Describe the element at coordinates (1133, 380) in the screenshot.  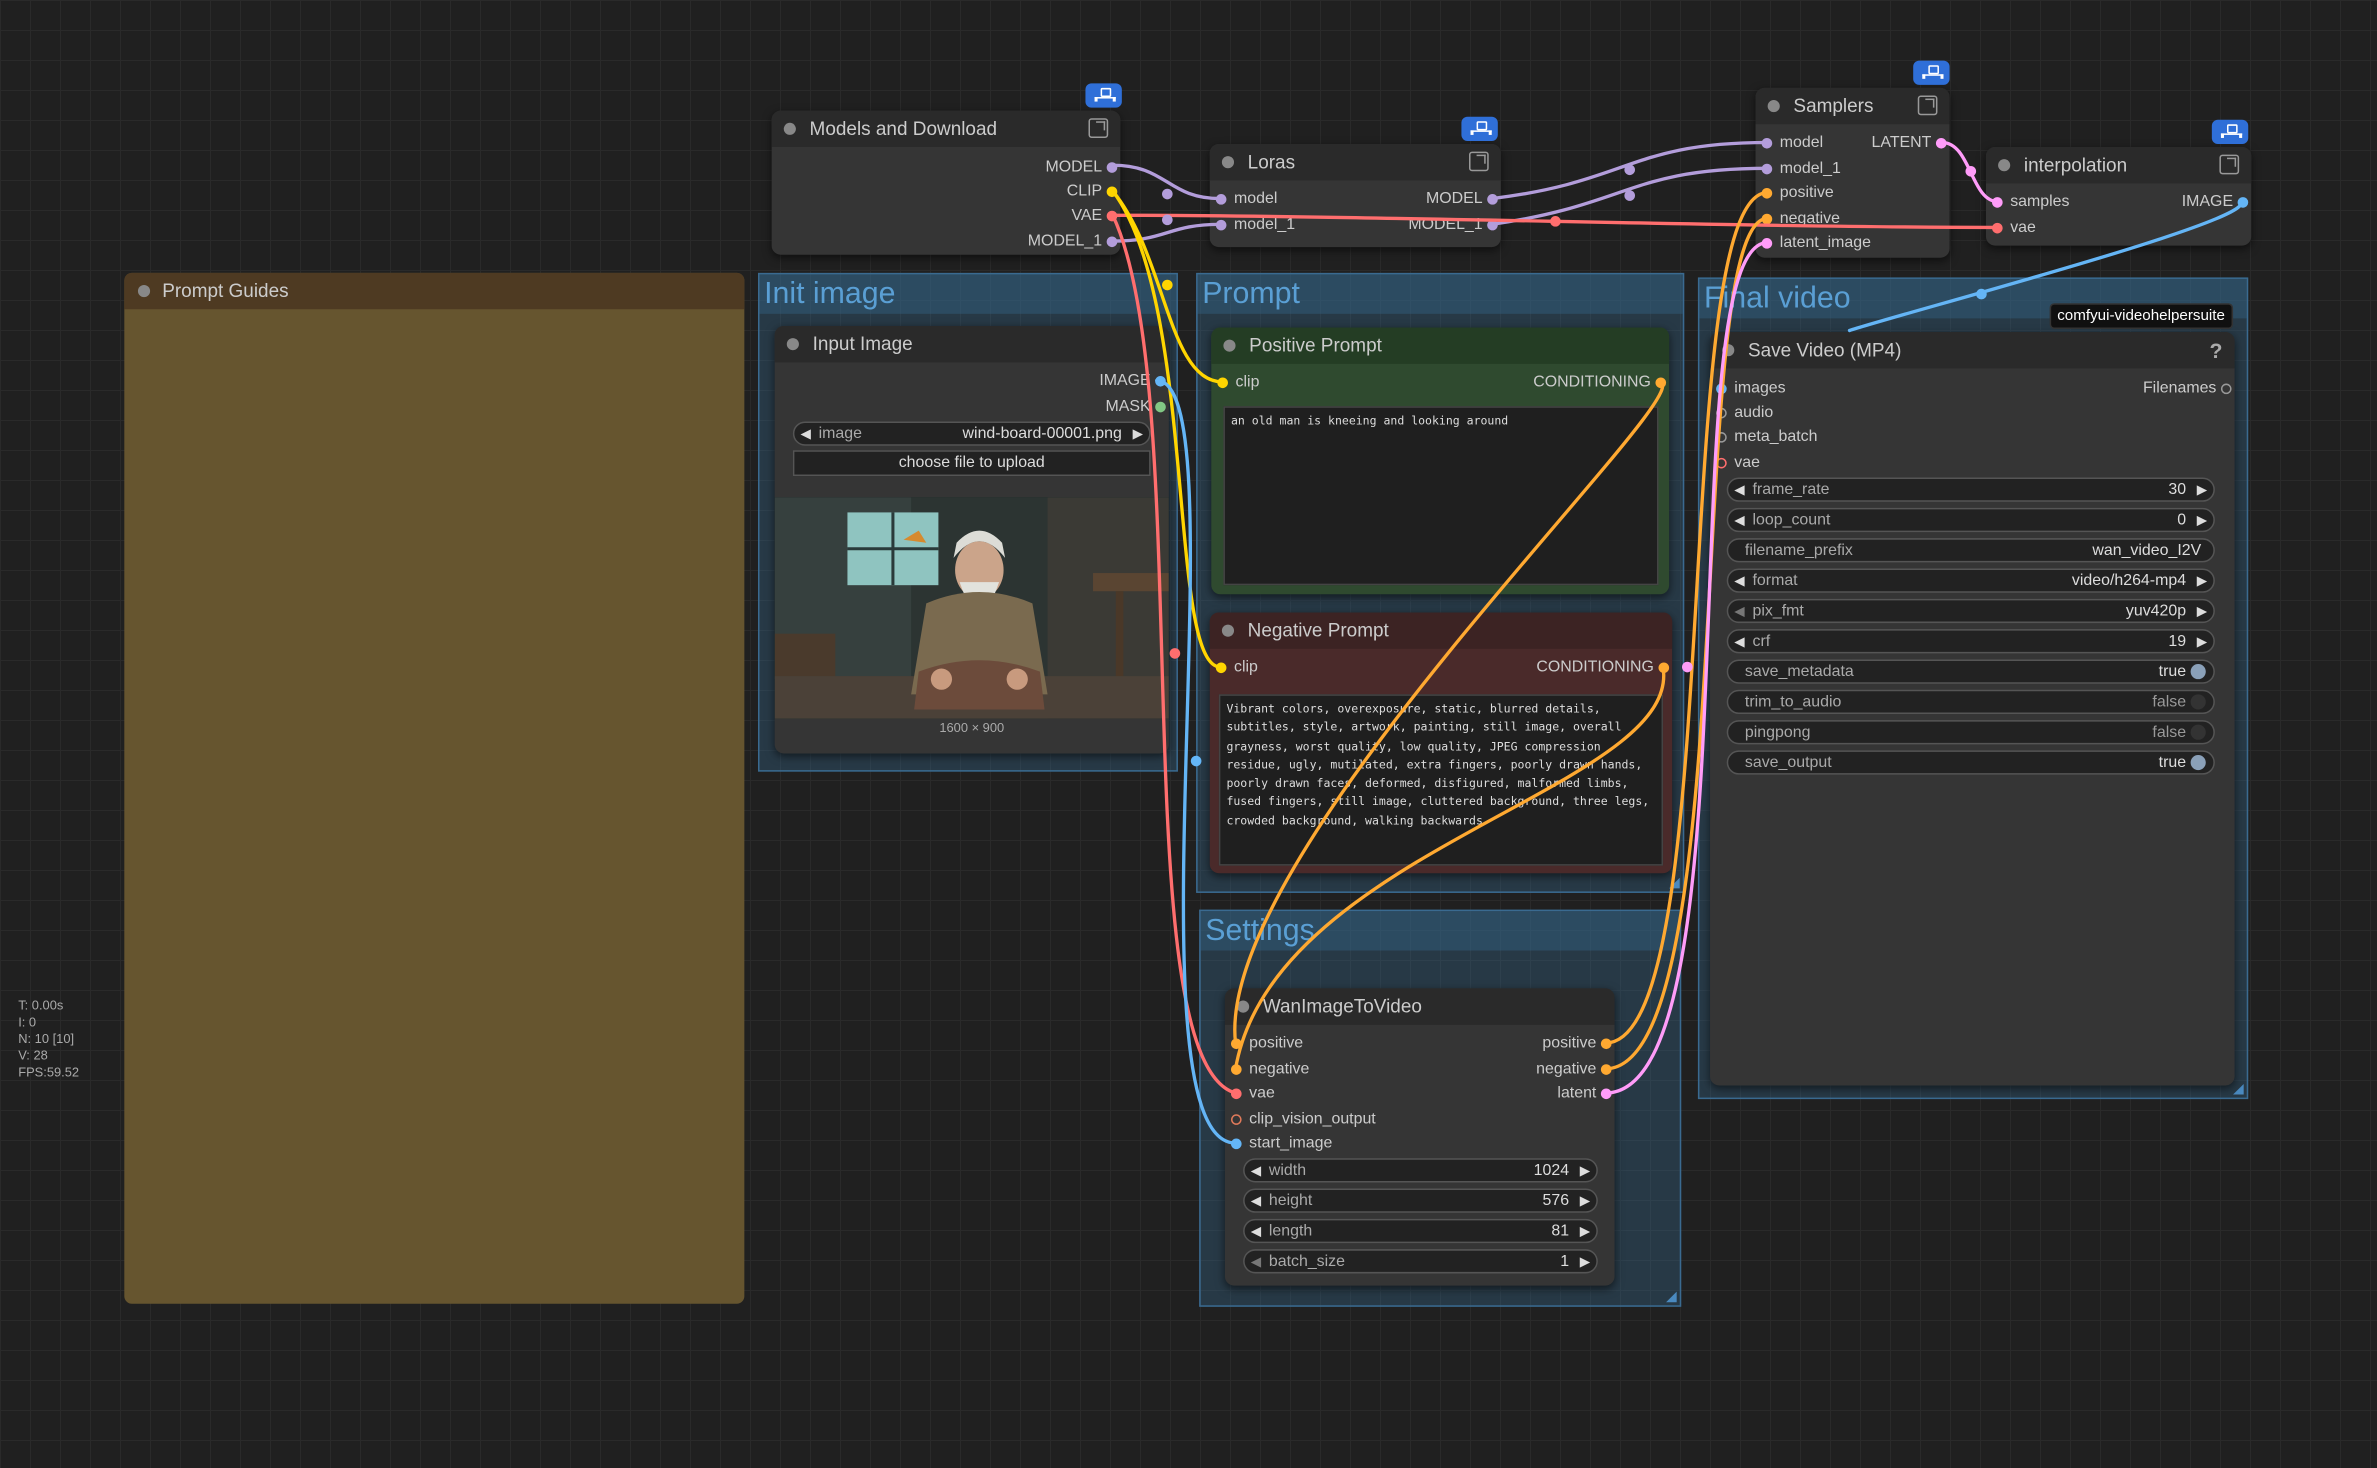
I see `output-image: IMAGE` at that location.